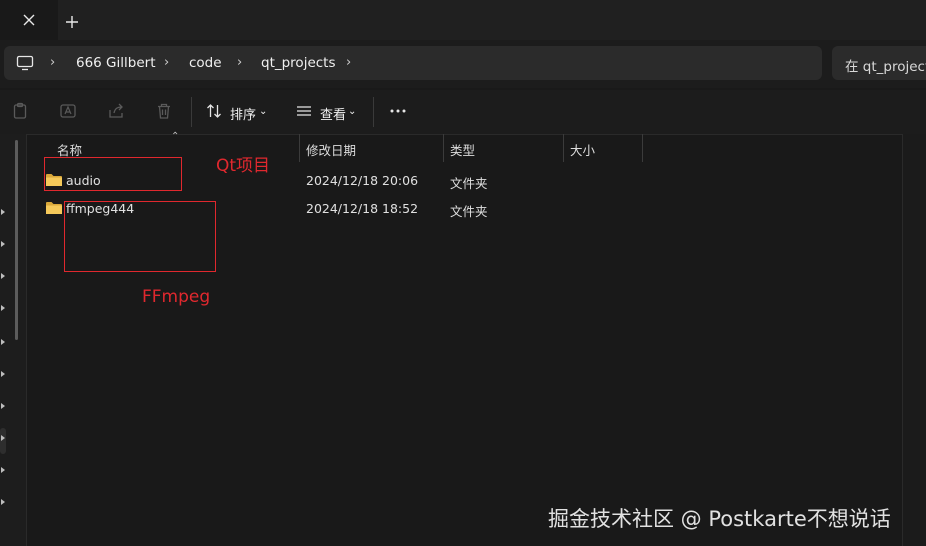 The height and width of the screenshot is (546, 926). Describe the element at coordinates (243, 166) in the screenshot. I see `annotation-label: Qt项目` at that location.